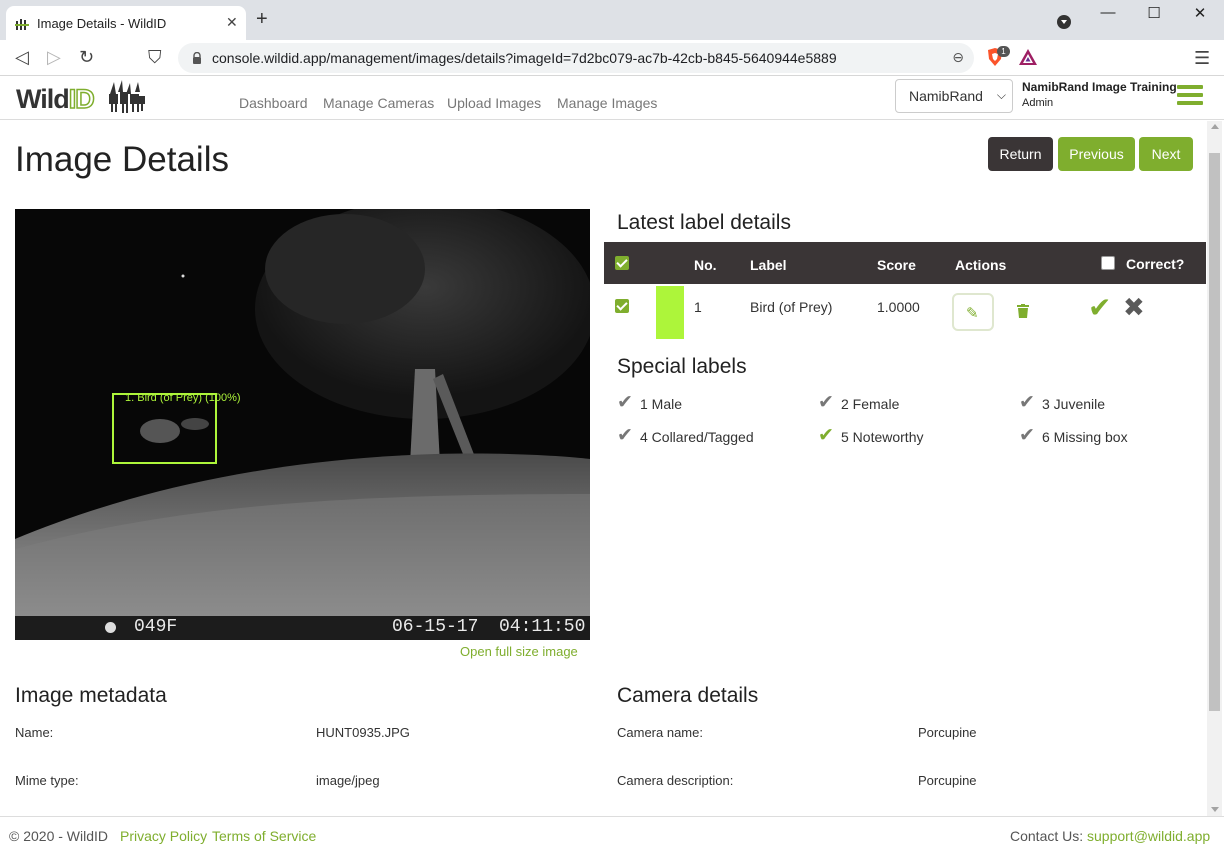 Image resolution: width=1224 pixels, height=853 pixels. I want to click on label-color-swatch, so click(670, 312).